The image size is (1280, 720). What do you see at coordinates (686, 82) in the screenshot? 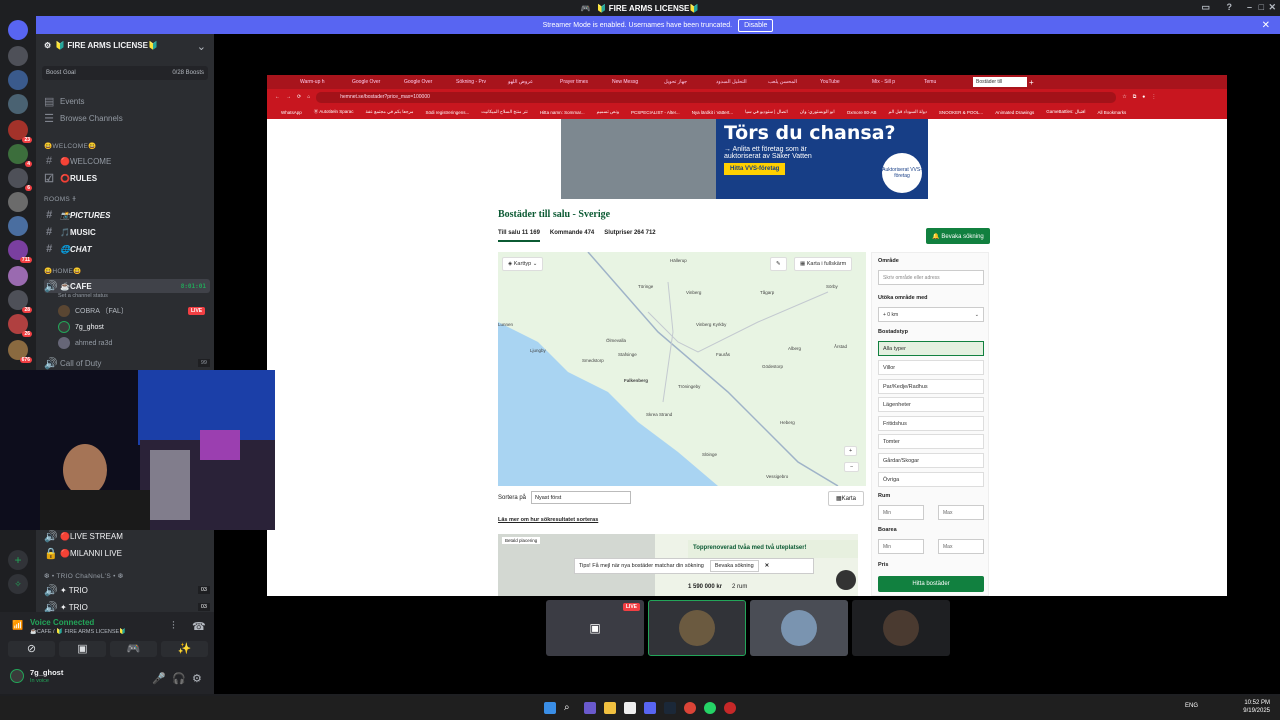
I see `browser-tab: جهاز تحويل` at bounding box center [686, 82].